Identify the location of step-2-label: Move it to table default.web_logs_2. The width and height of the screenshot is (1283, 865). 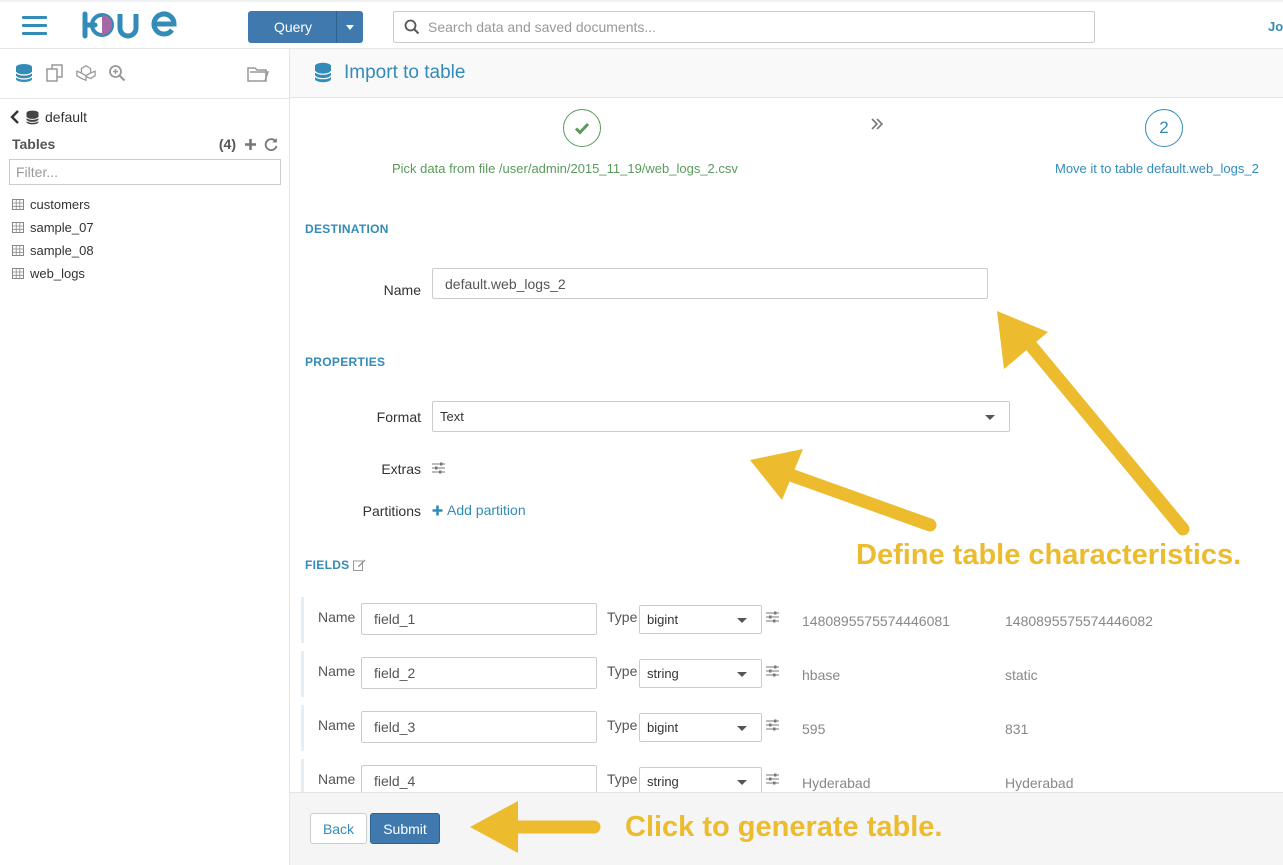
(1157, 168).